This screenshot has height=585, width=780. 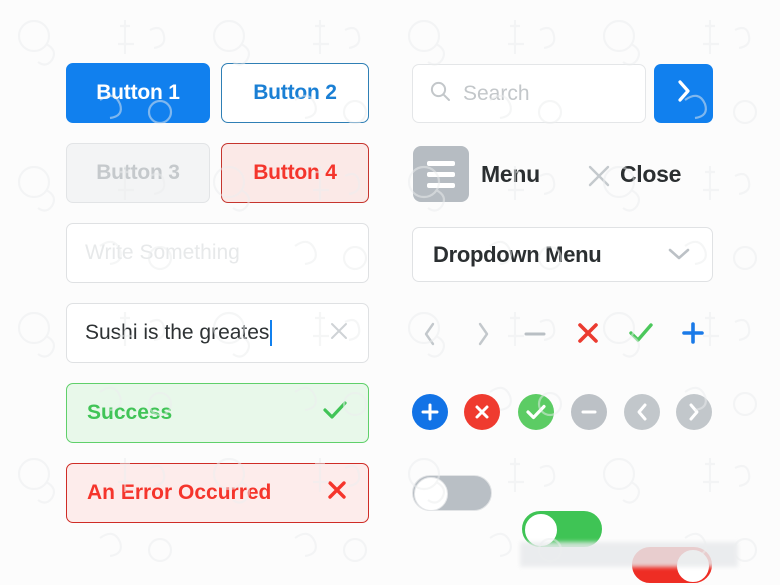 What do you see at coordinates (339, 333) in the screenshot?
I see `clear-input-icon` at bounding box center [339, 333].